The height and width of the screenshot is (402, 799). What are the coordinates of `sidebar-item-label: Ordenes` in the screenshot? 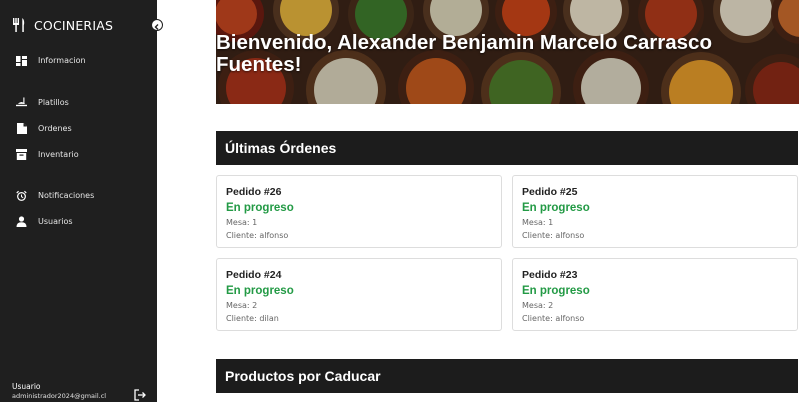 It's located at (55, 128).